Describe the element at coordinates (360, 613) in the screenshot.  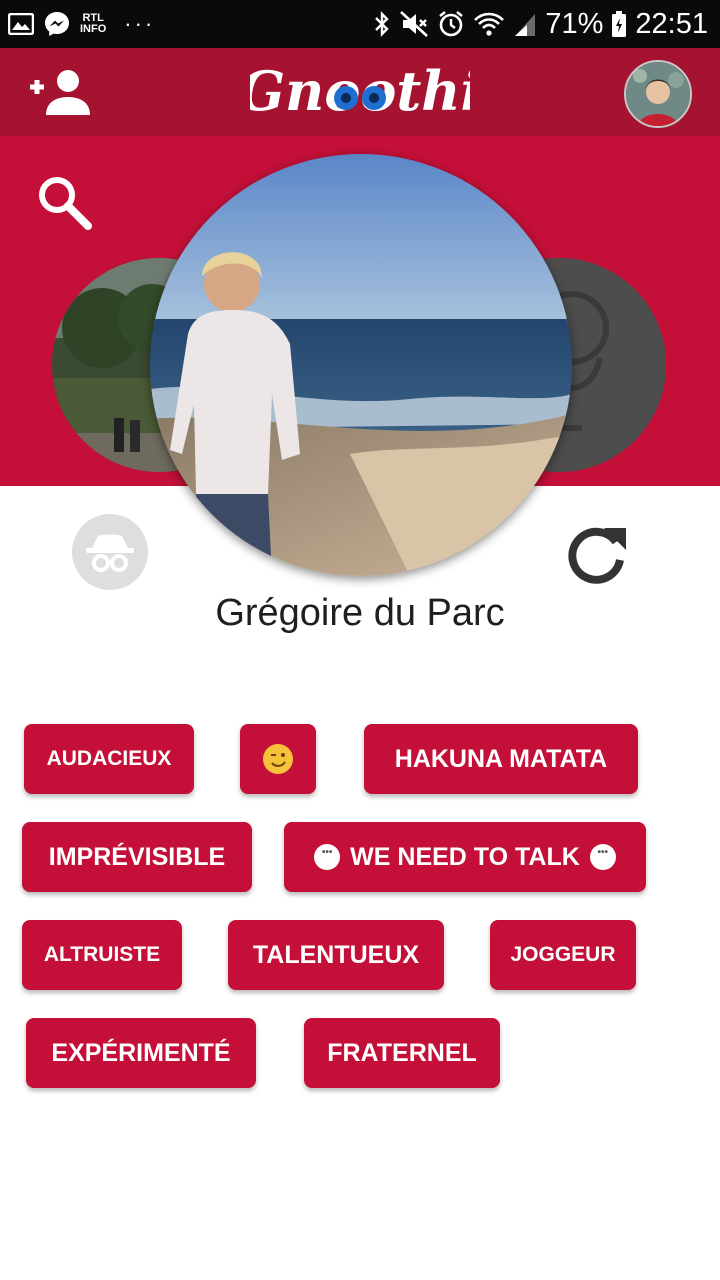
I see `profile-name: Grégoire du Parc` at that location.